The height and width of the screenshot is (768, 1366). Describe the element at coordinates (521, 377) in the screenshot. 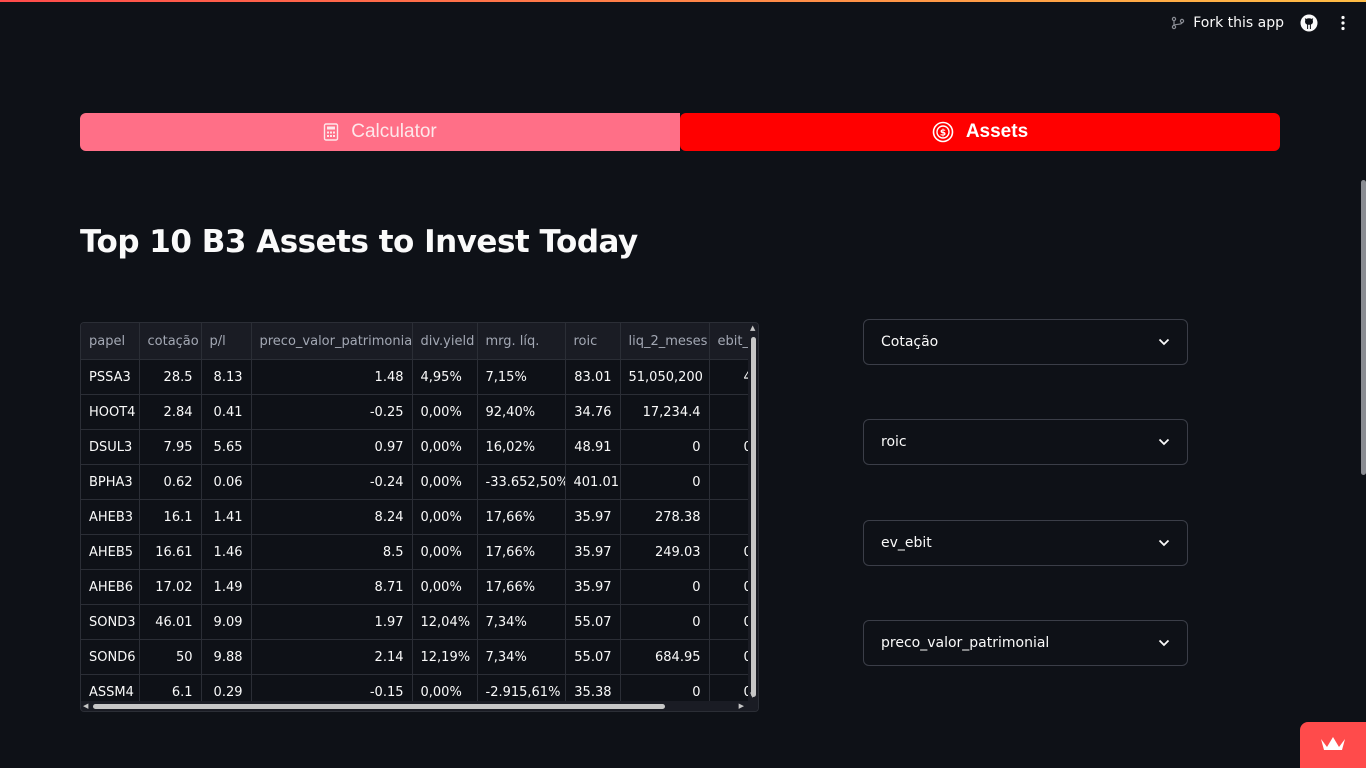

I see `table-cell: 7,15%` at that location.